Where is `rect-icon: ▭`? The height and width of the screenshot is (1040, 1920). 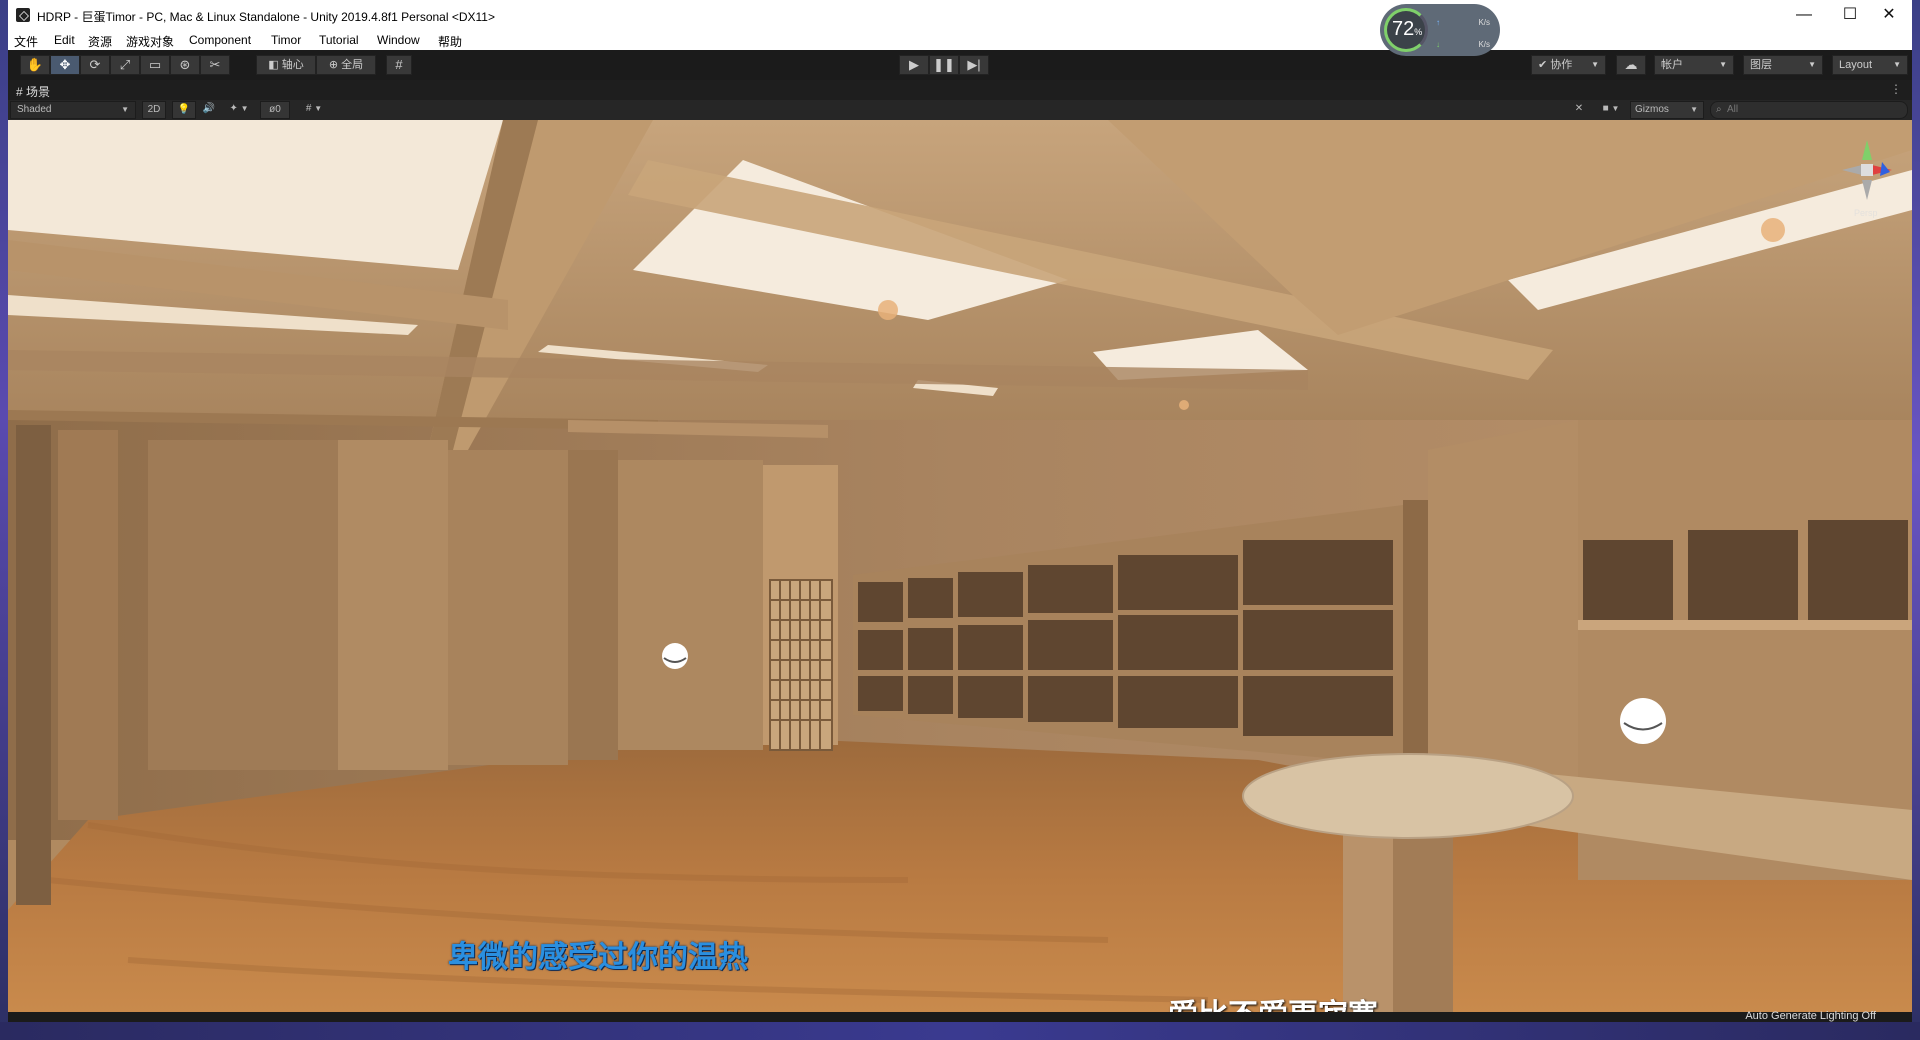
rect-icon: ▭ is located at coordinates (155, 64).